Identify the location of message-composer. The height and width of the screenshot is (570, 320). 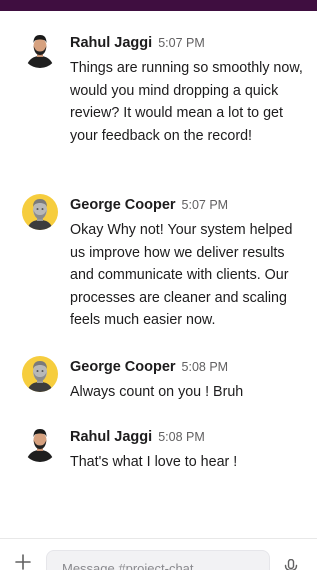
(158, 554).